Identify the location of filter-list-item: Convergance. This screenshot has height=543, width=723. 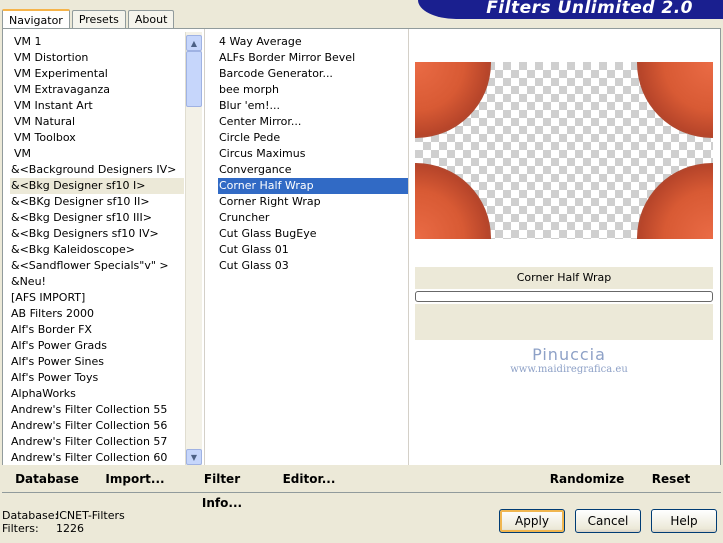
(313, 170).